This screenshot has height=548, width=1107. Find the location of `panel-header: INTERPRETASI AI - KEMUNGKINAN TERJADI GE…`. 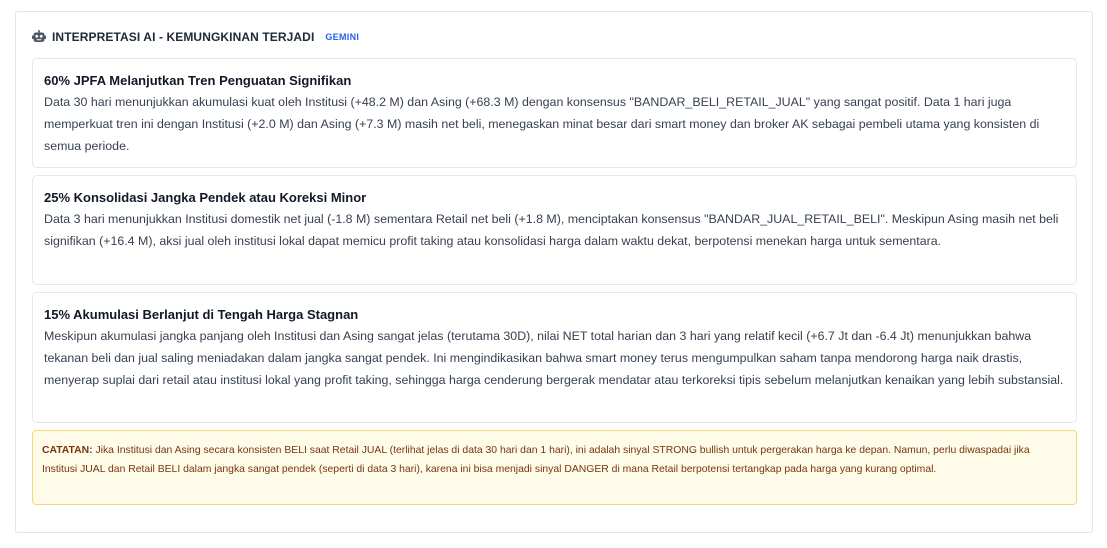

panel-header: INTERPRETASI AI - KEMUNGKINAN TERJADI GE… is located at coordinates (195, 37).